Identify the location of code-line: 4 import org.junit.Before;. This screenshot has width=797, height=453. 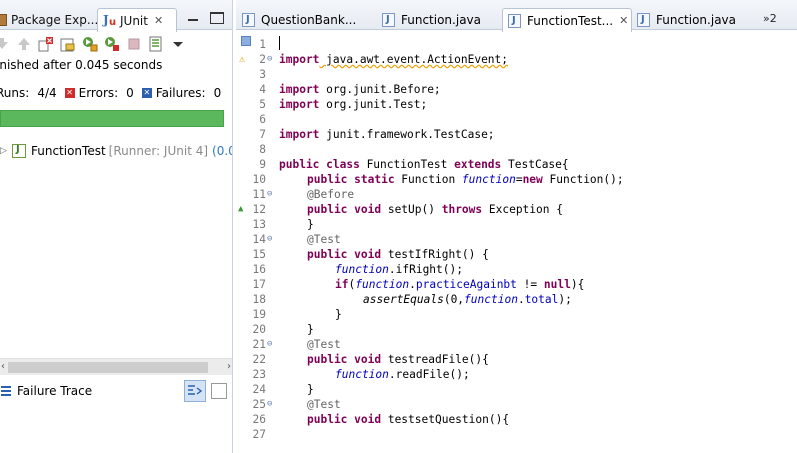
(516, 89).